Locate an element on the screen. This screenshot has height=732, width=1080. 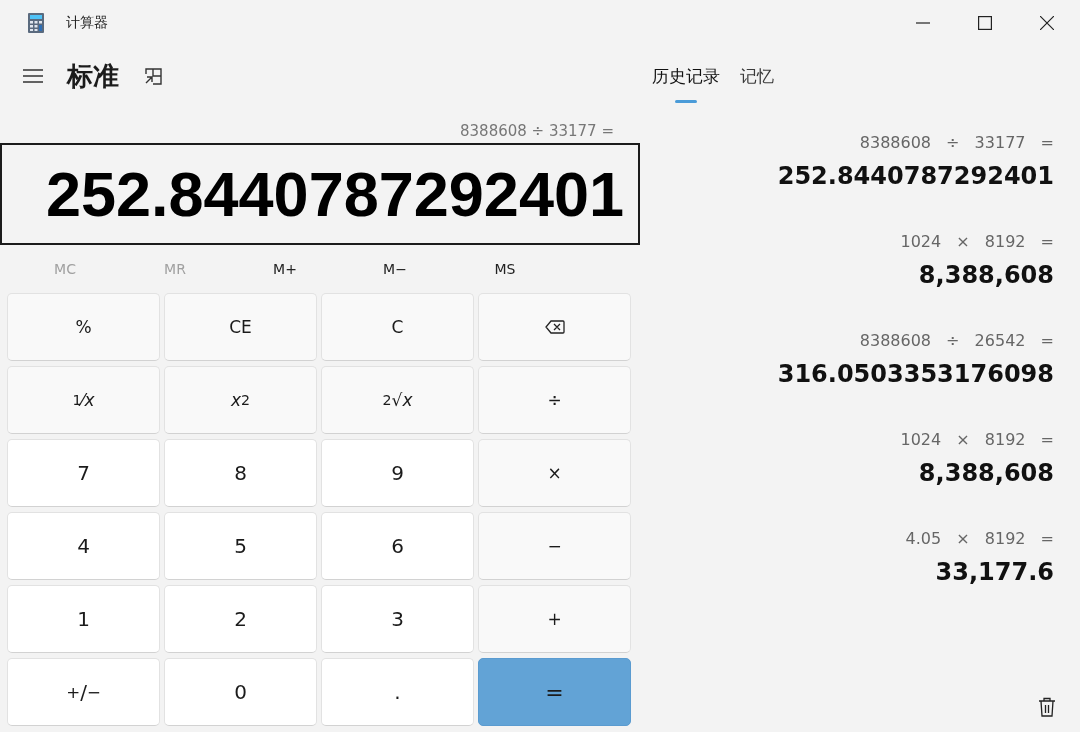
history-result: 252.8440787292401 is located at coordinates (915, 176).